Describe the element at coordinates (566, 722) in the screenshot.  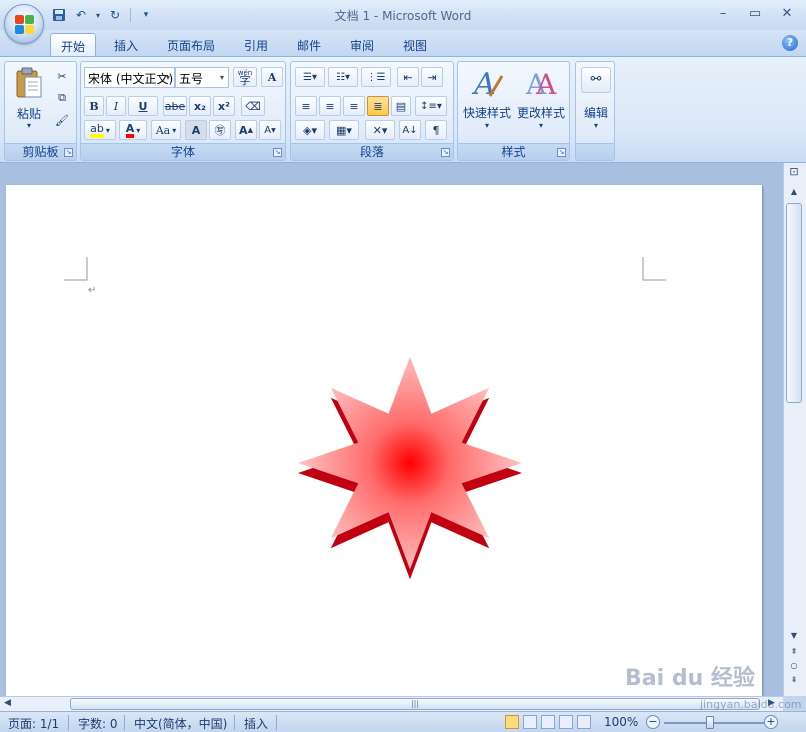
I see `outline-view-icon` at that location.